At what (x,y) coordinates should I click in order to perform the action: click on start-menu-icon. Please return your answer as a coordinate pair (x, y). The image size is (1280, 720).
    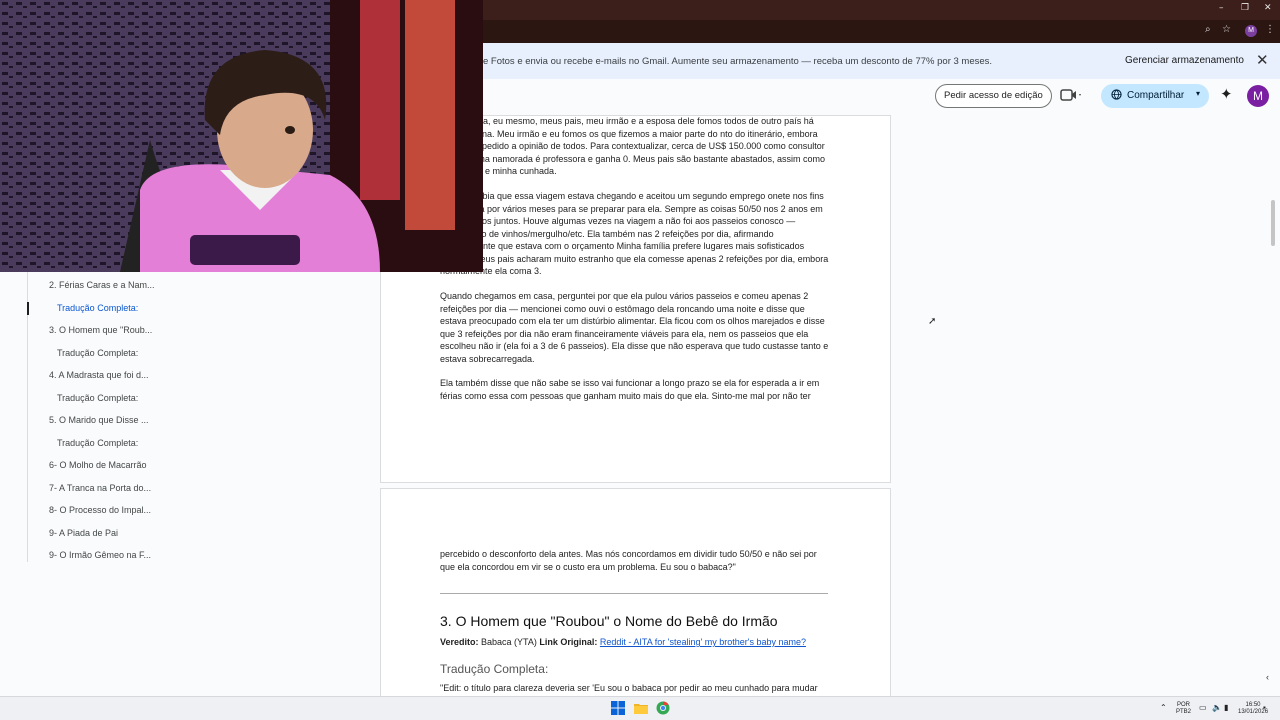
    Looking at the image, I should click on (618, 708).